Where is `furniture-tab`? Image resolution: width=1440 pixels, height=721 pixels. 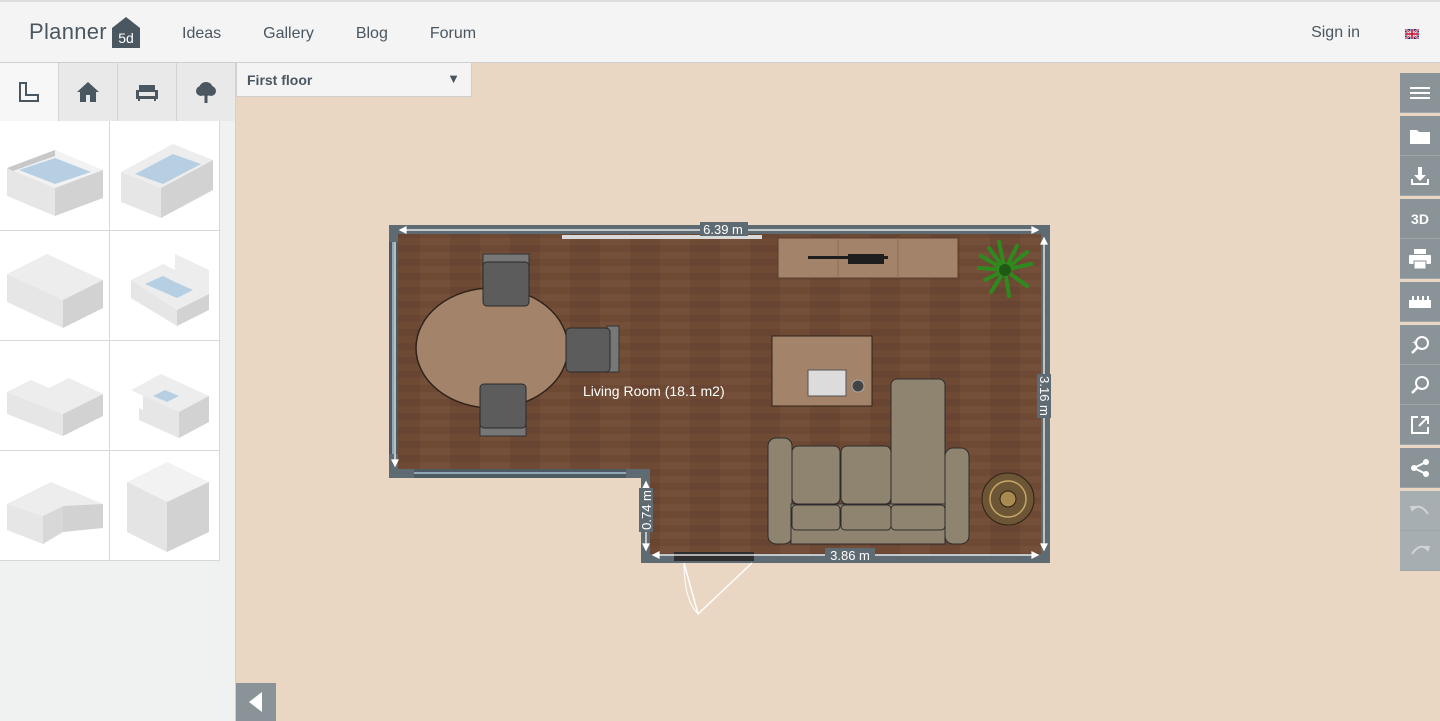 furniture-tab is located at coordinates (147, 92).